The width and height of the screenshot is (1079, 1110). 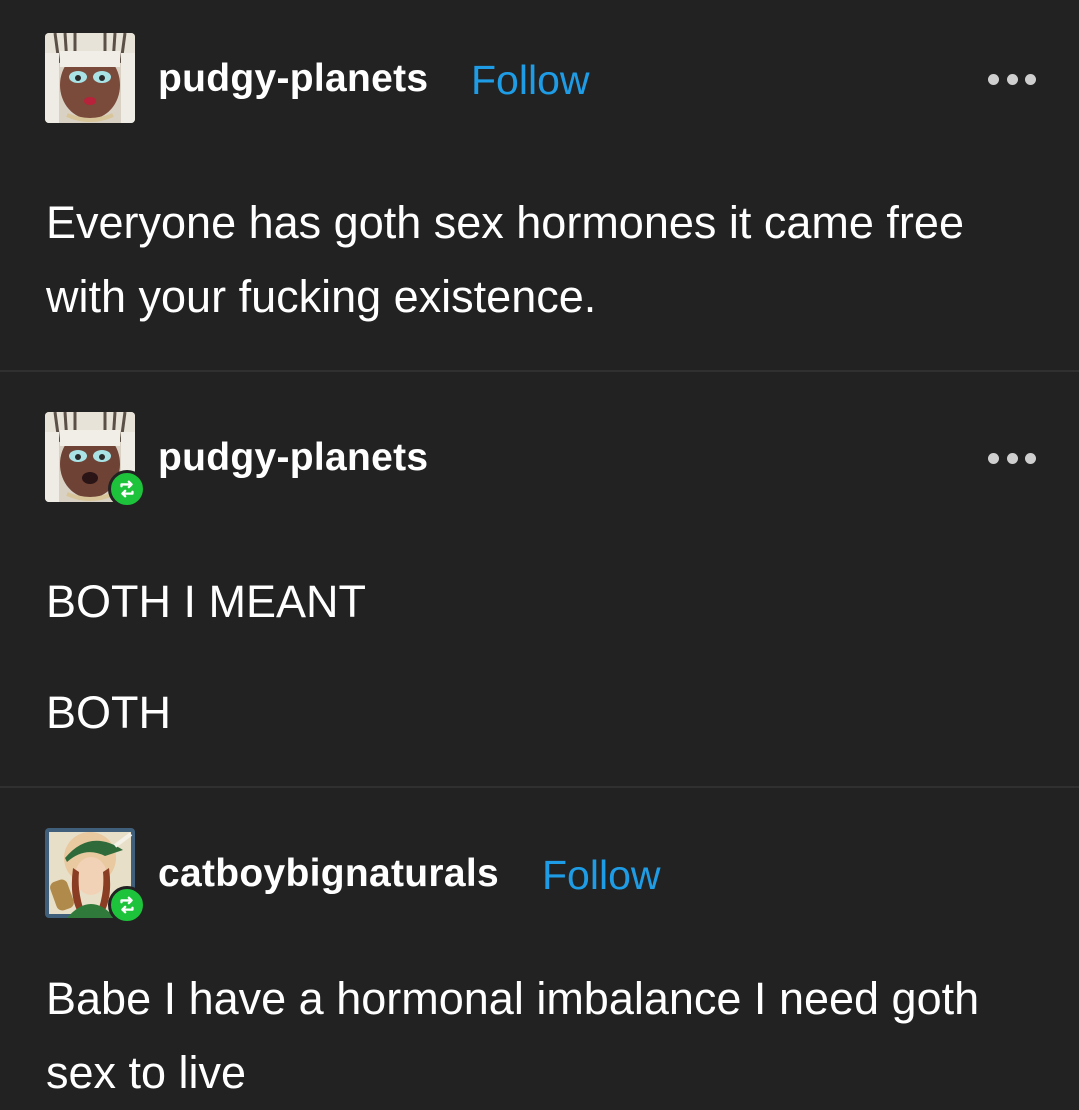 What do you see at coordinates (206, 601) in the screenshot?
I see `post-text: BOTH I MEANT` at bounding box center [206, 601].